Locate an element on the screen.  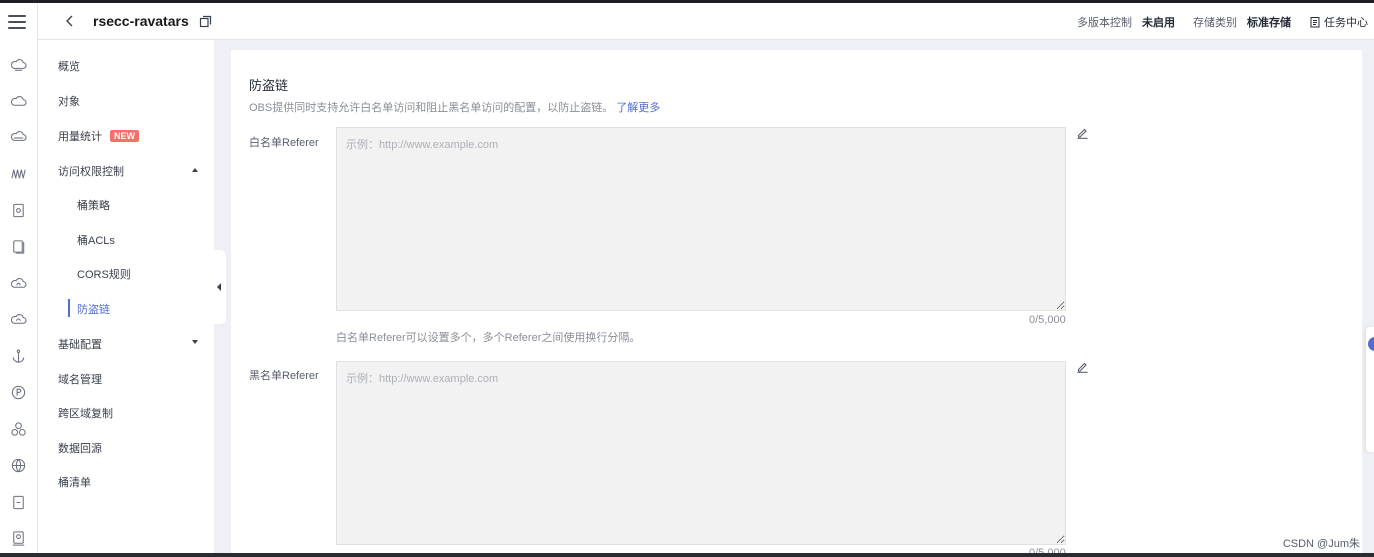
task-center-link: 任务中心 is located at coordinates (1338, 22).